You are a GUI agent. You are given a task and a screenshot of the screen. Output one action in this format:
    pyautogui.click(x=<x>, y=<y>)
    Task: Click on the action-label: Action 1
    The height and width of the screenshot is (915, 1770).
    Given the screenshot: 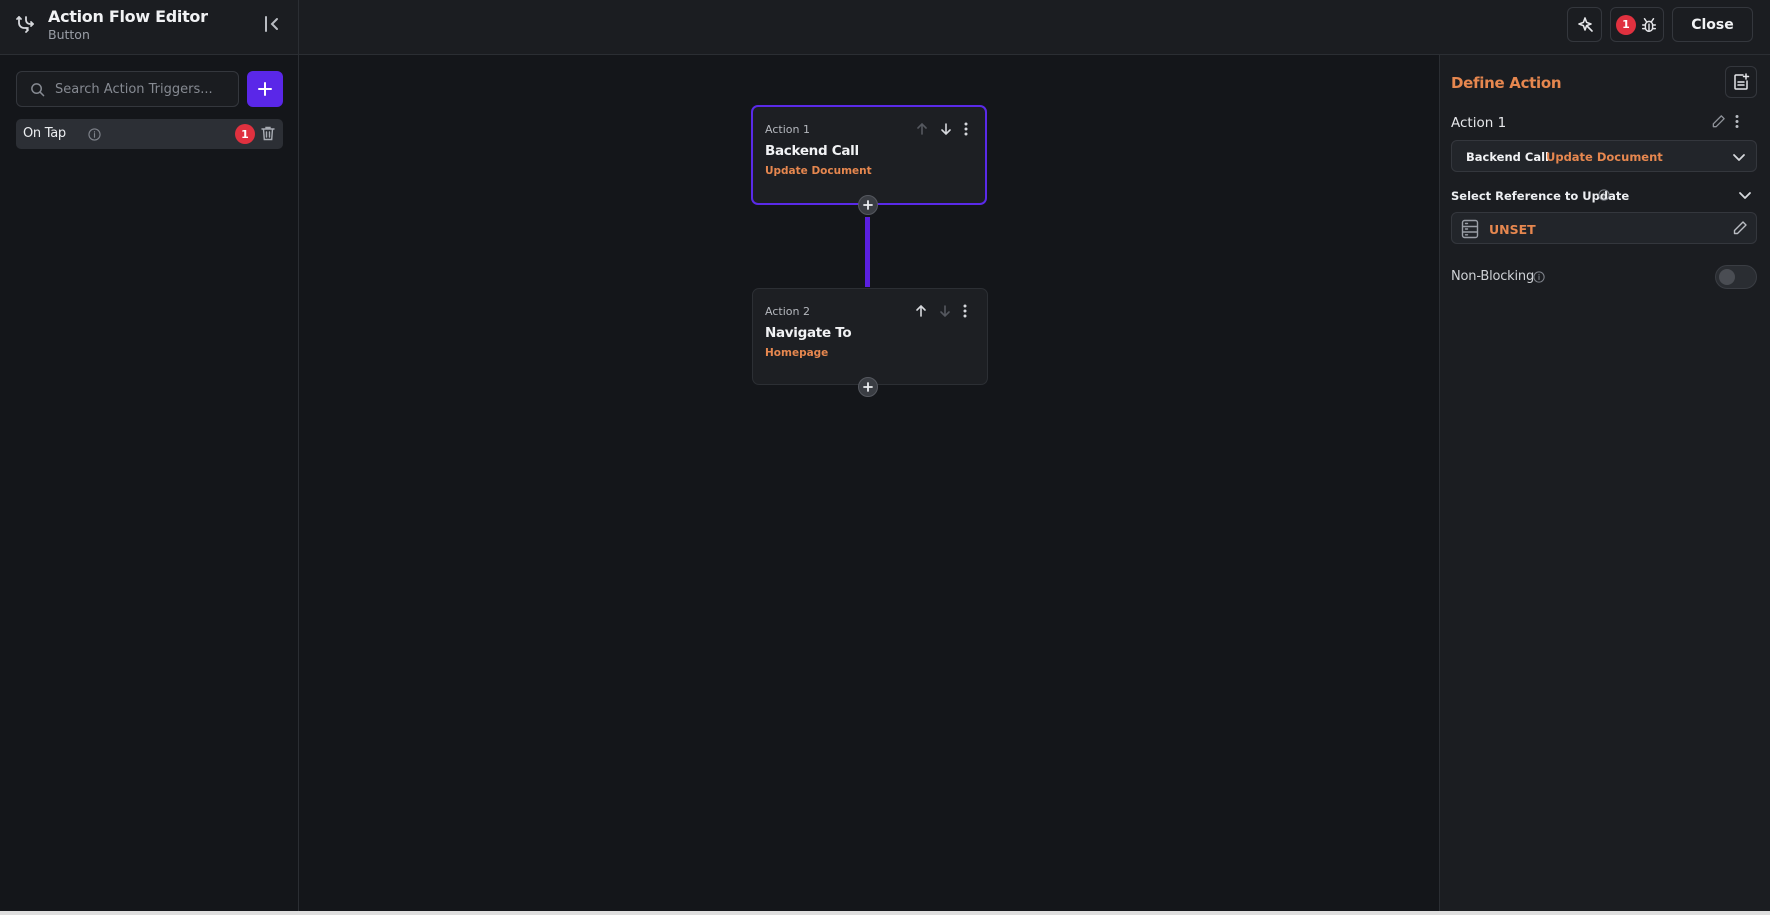 What is the action you would take?
    pyautogui.click(x=787, y=129)
    